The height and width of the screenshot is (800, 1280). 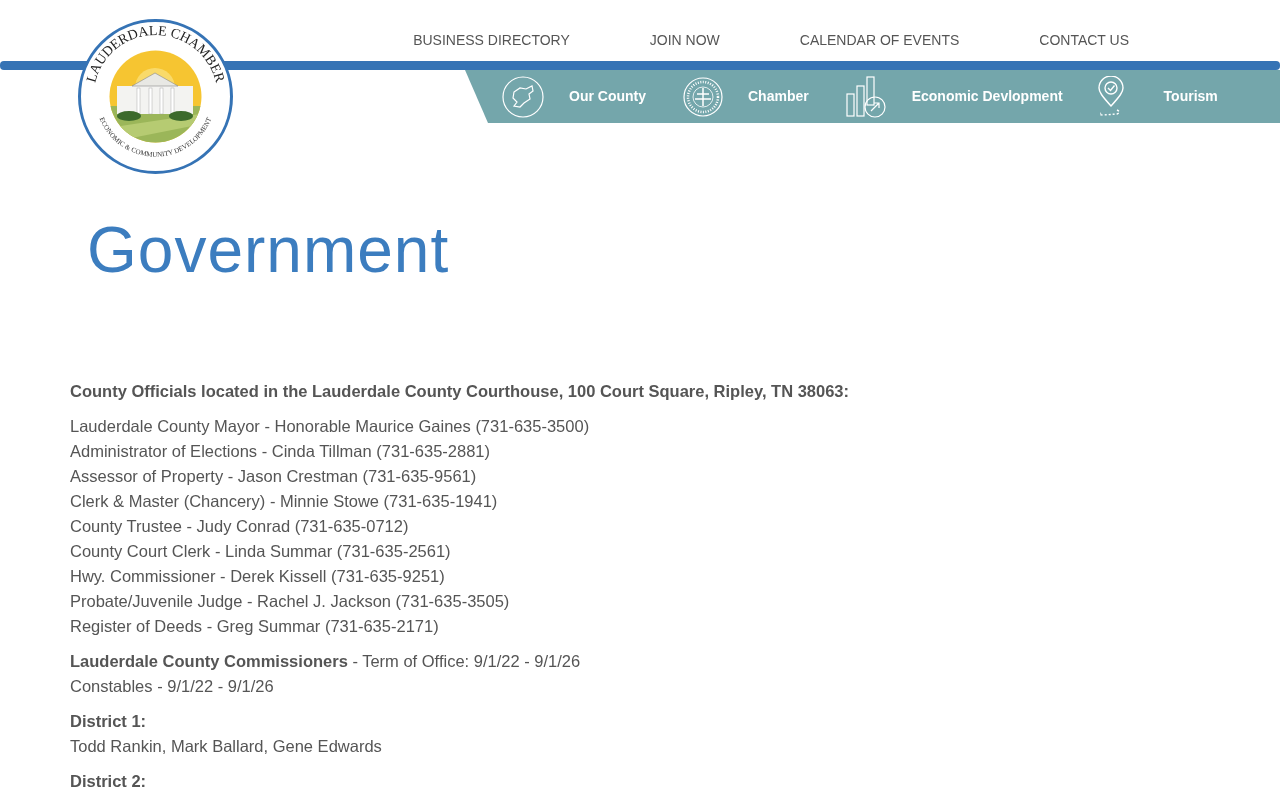 What do you see at coordinates (172, 686) in the screenshot?
I see `text-line: Constables - 9/1/22 - 9/1/26` at bounding box center [172, 686].